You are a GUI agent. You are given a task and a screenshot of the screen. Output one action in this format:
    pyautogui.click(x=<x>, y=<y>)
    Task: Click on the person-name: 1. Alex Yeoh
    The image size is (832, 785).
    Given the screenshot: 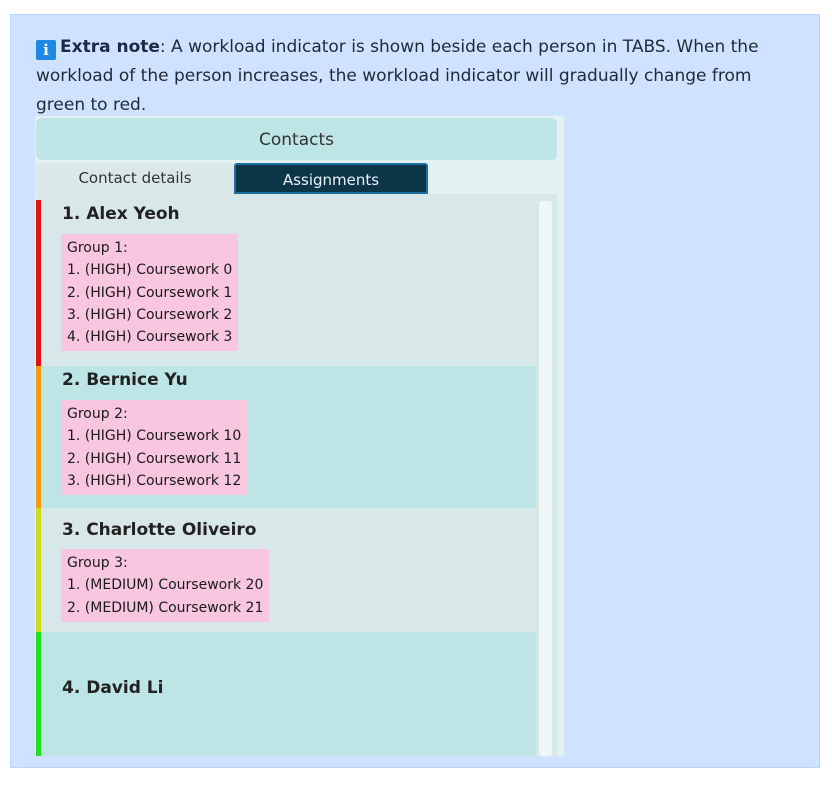 What is the action you would take?
    pyautogui.click(x=121, y=214)
    